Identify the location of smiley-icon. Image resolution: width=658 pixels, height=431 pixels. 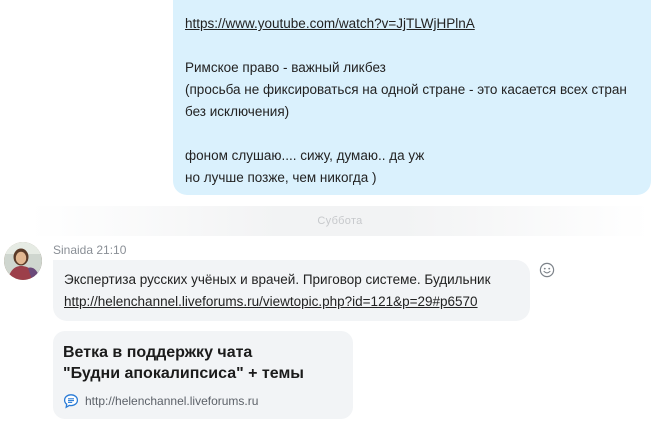
(547, 270).